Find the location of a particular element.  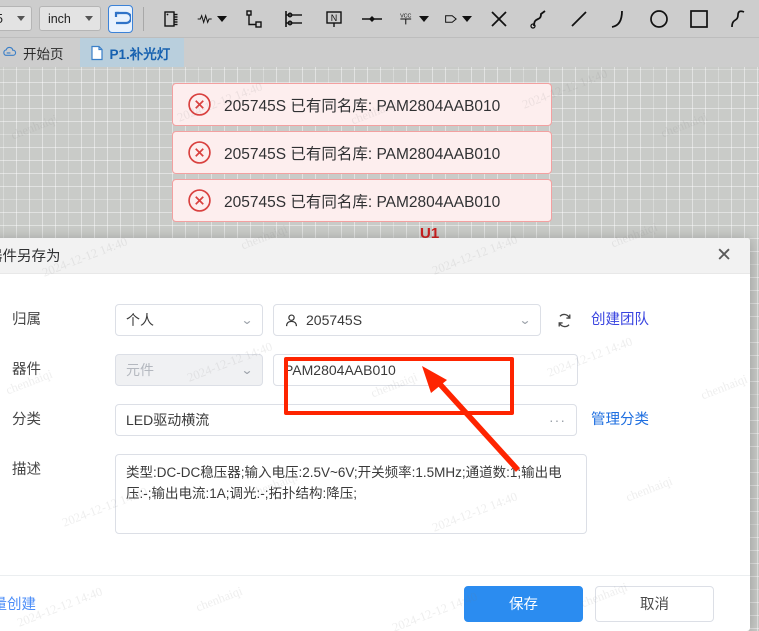

footer-button-group: 保存 取消 is located at coordinates (594, 603).